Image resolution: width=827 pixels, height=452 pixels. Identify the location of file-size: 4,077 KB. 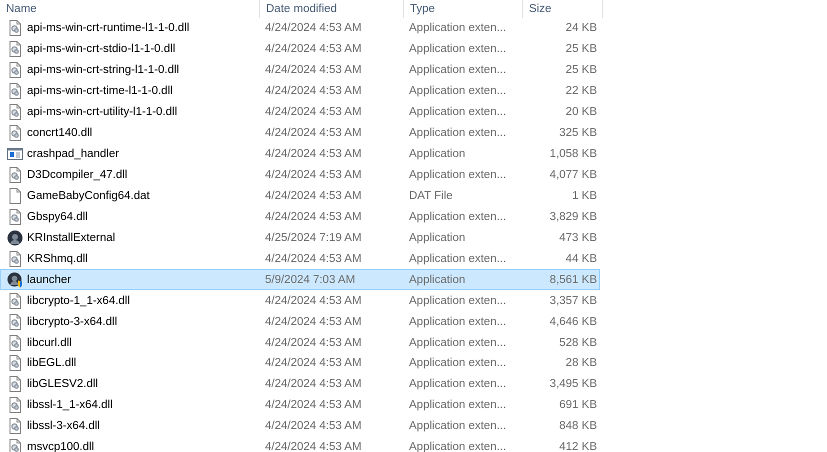
(573, 175).